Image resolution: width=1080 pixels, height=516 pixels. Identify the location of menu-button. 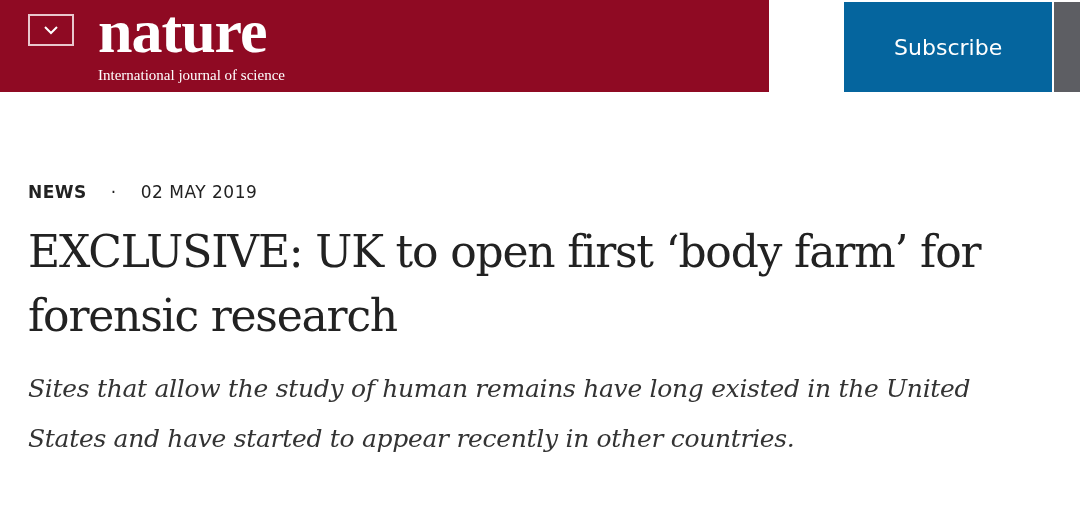
(51, 30).